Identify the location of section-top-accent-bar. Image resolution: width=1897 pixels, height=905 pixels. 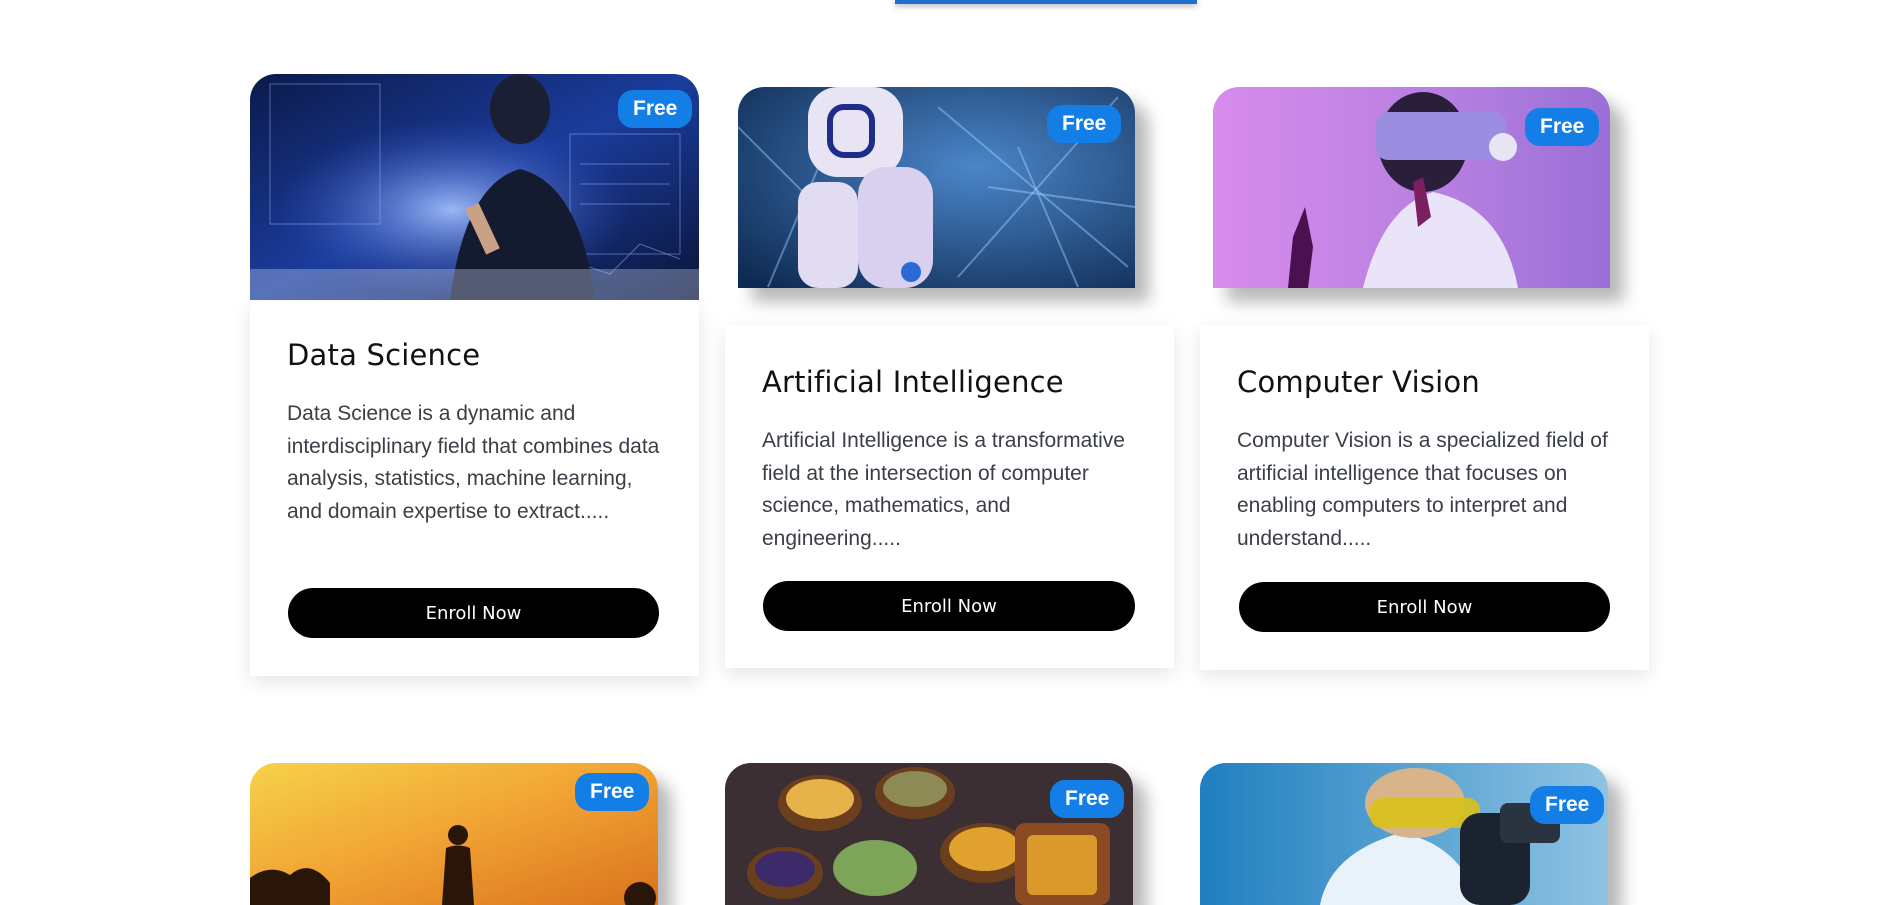
(1046, 2).